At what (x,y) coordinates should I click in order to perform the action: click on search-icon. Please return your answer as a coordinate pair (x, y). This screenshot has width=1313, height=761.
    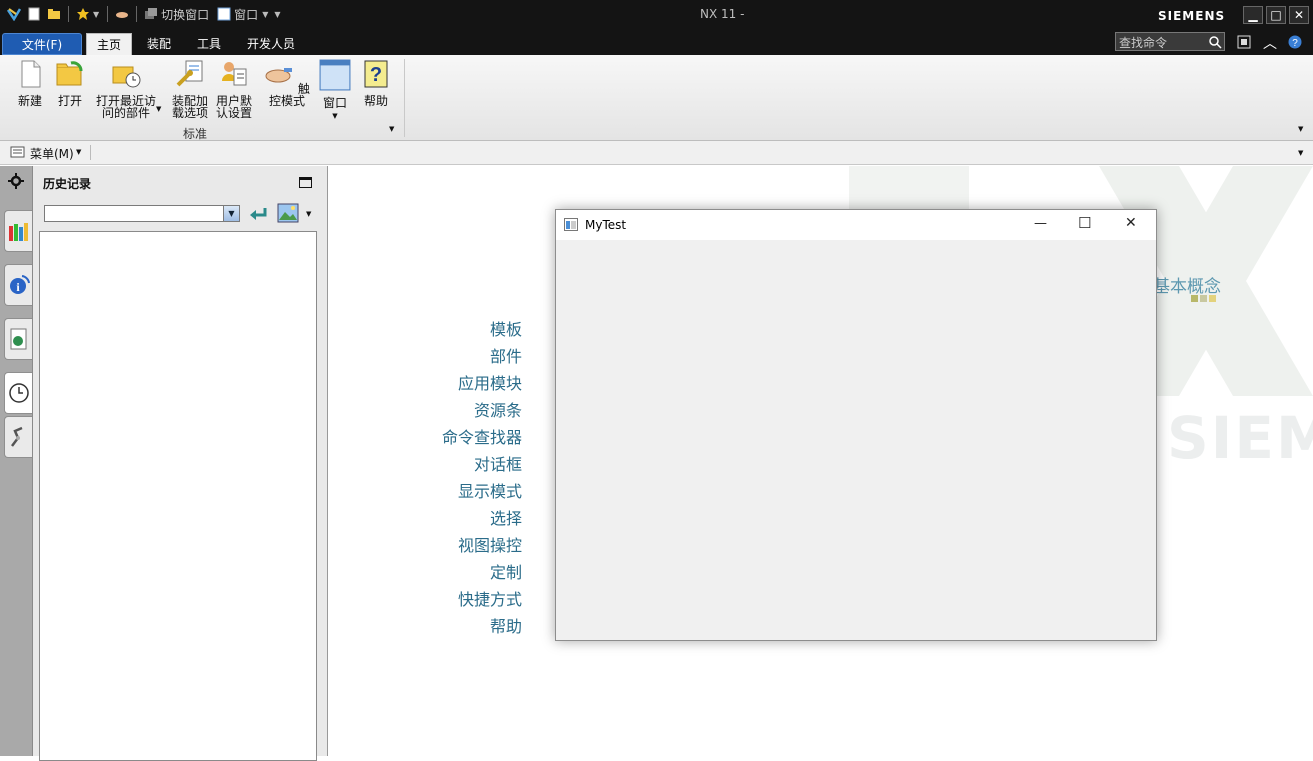
    Looking at the image, I should click on (1215, 42).